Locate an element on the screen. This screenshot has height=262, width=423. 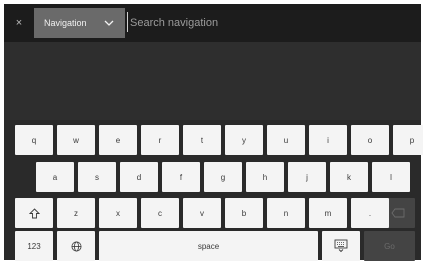
numbers-key-label: 123 is located at coordinates (34, 246).